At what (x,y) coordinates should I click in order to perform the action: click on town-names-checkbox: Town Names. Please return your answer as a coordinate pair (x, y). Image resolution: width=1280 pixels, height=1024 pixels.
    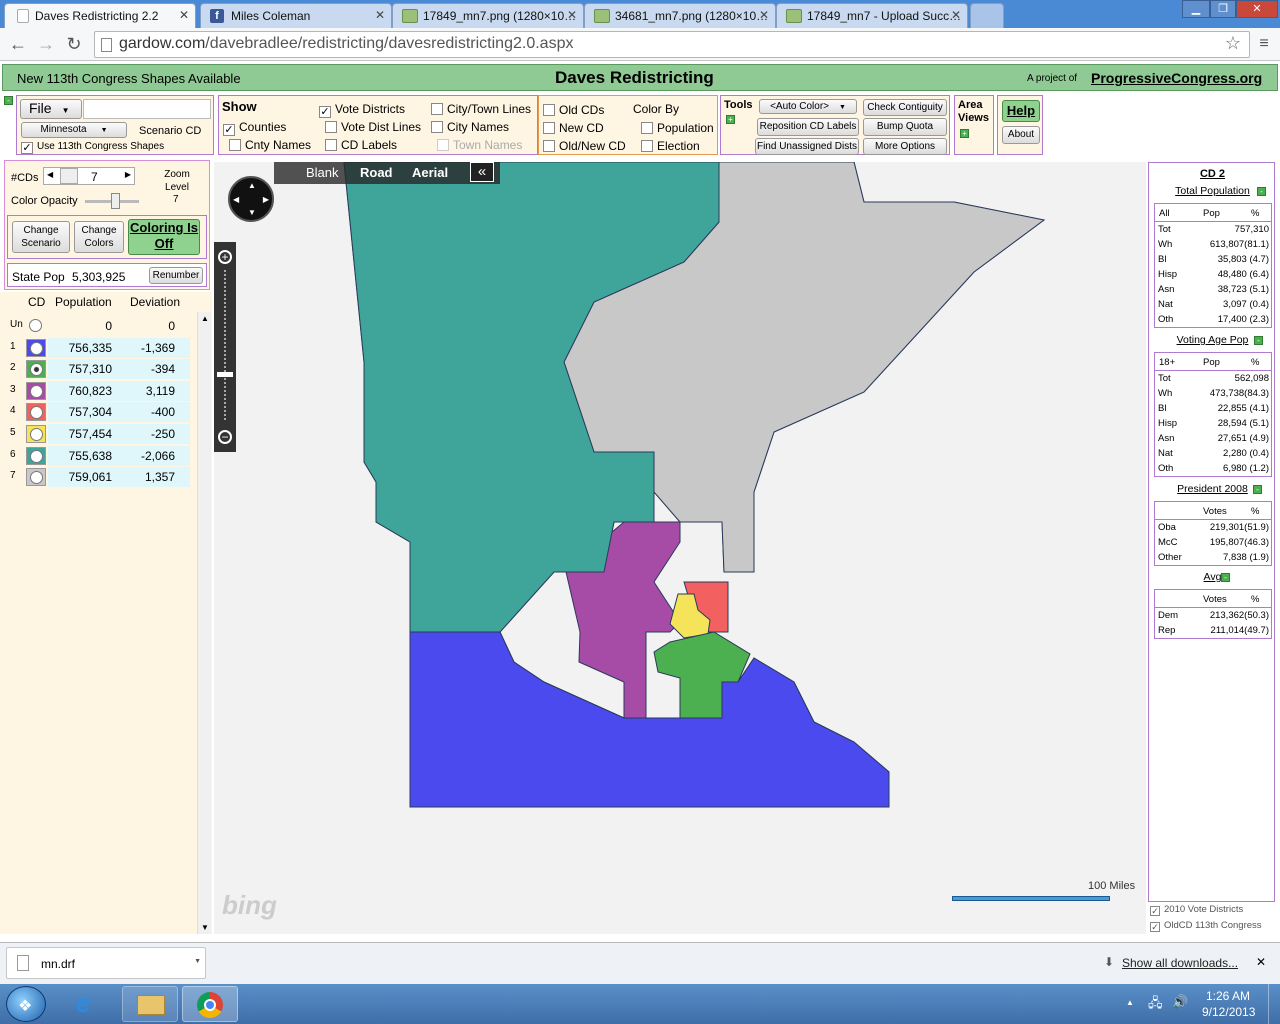
    Looking at the image, I should click on (479, 145).